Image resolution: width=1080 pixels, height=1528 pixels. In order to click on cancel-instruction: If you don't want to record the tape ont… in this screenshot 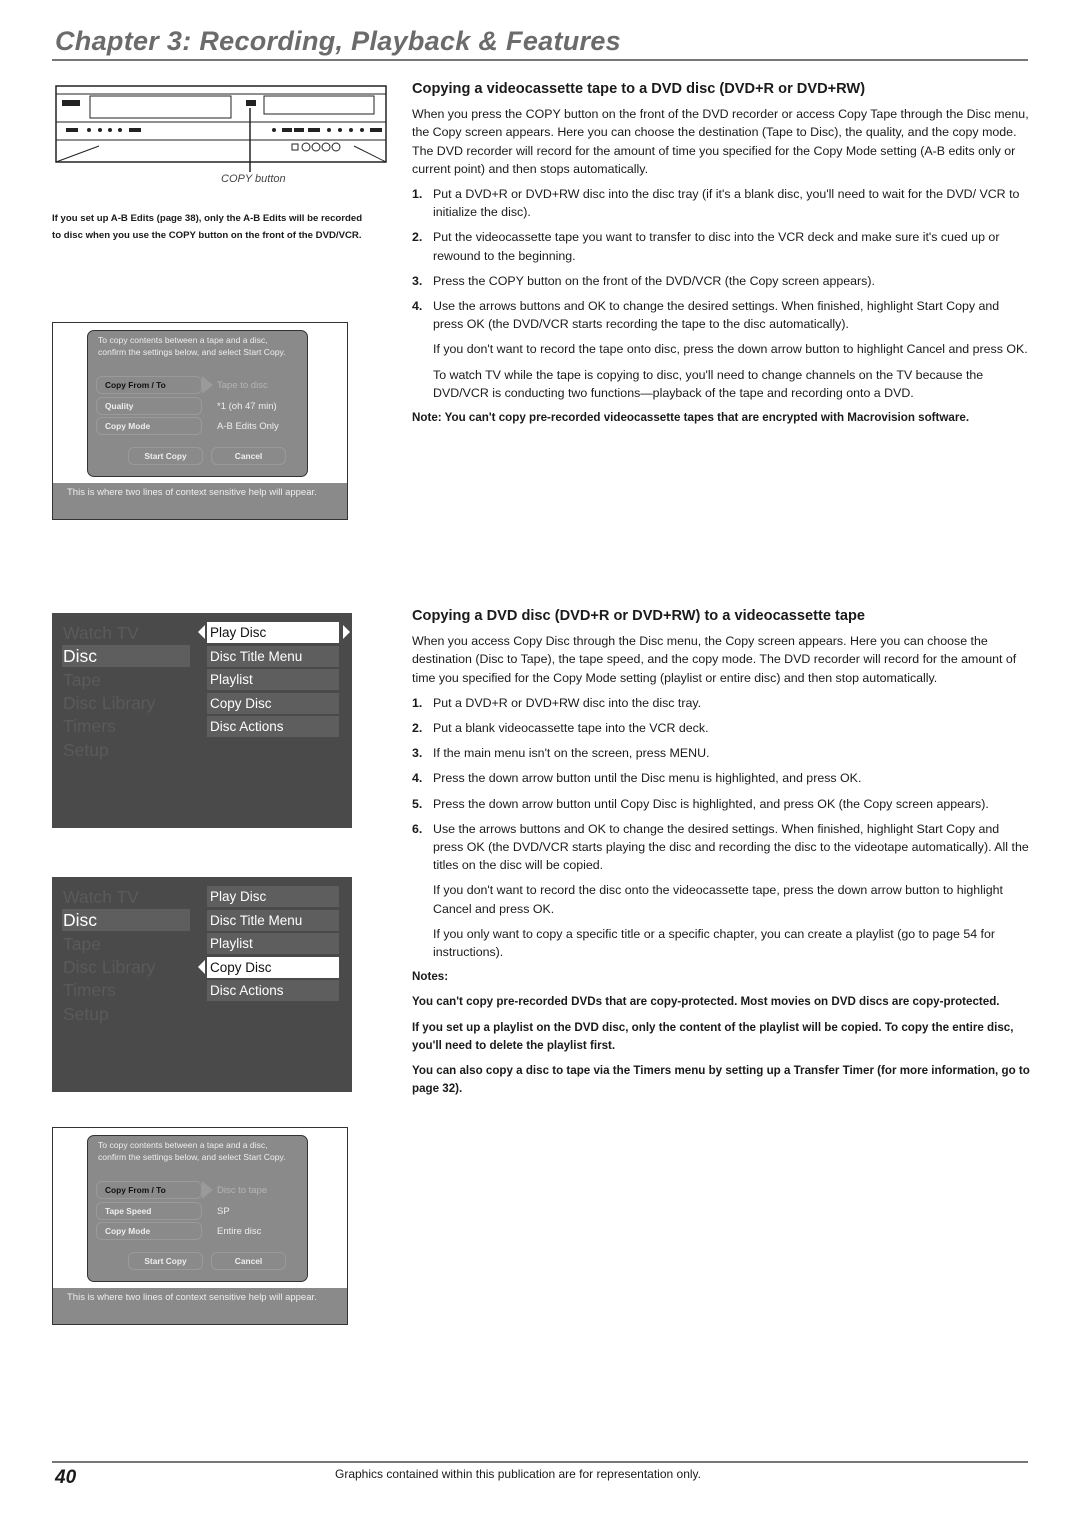, I will do `click(730, 349)`.